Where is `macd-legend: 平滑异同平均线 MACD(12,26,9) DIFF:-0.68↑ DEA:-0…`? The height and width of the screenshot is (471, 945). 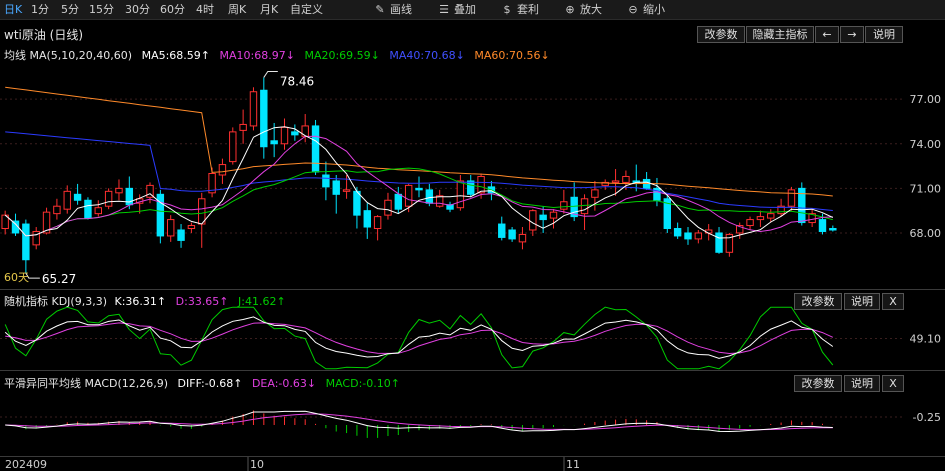 macd-legend: 平滑异同平均线 MACD(12,26,9) DIFF:-0.68↑ DEA:-0… is located at coordinates (205, 383).